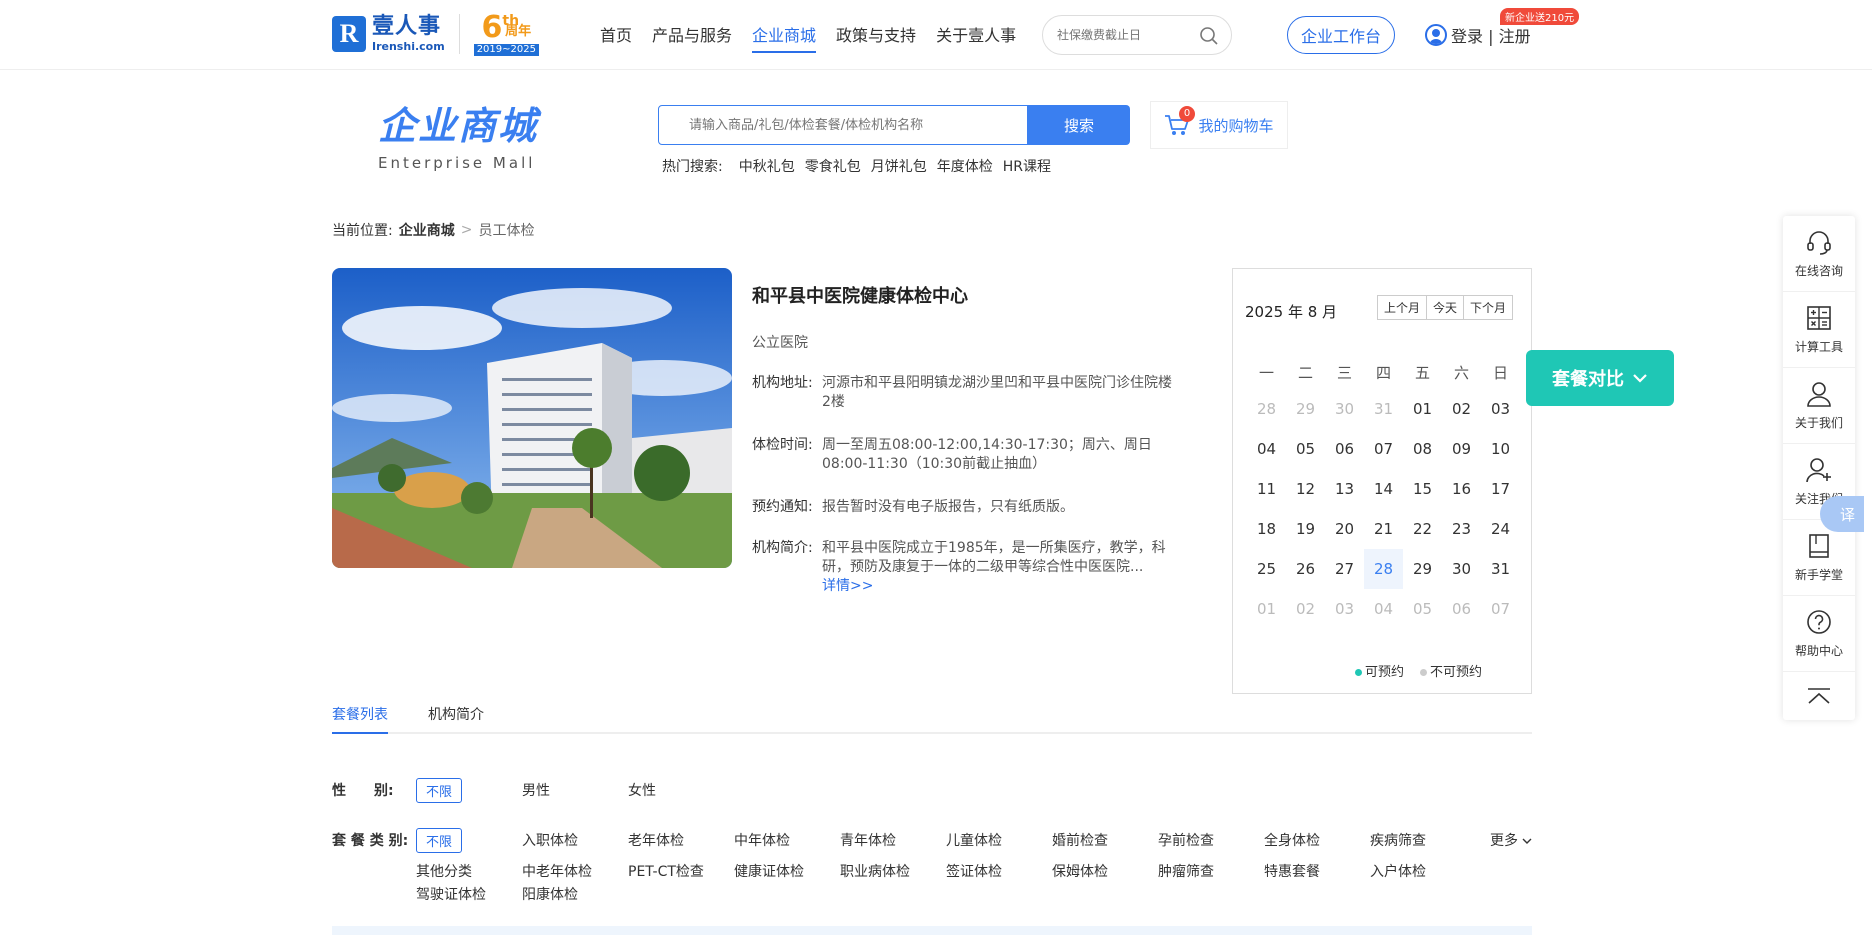 Image resolution: width=1872 pixels, height=935 pixels. Describe the element at coordinates (1819, 468) in the screenshot. I see `float-toolbar: 在线咨询 计算工具 关于我们 关注我们 新手学堂 帮助中心` at that location.